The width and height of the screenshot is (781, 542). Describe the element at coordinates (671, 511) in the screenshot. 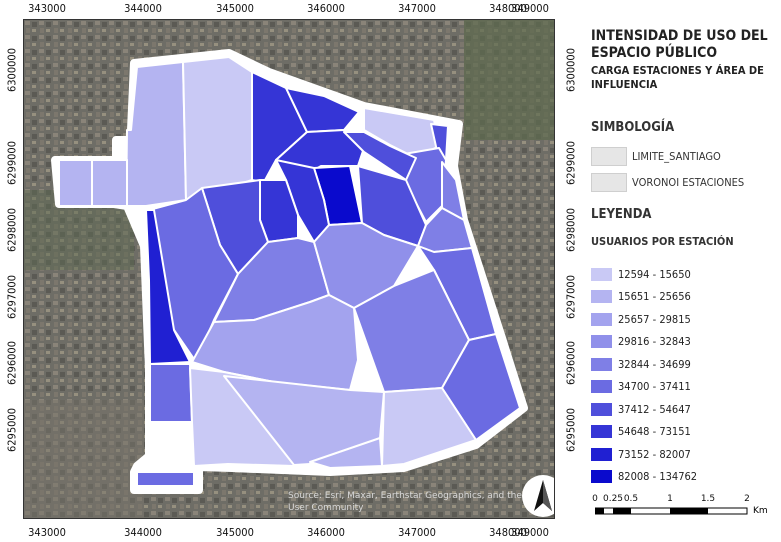

I see `scale-bar-graphic` at that location.